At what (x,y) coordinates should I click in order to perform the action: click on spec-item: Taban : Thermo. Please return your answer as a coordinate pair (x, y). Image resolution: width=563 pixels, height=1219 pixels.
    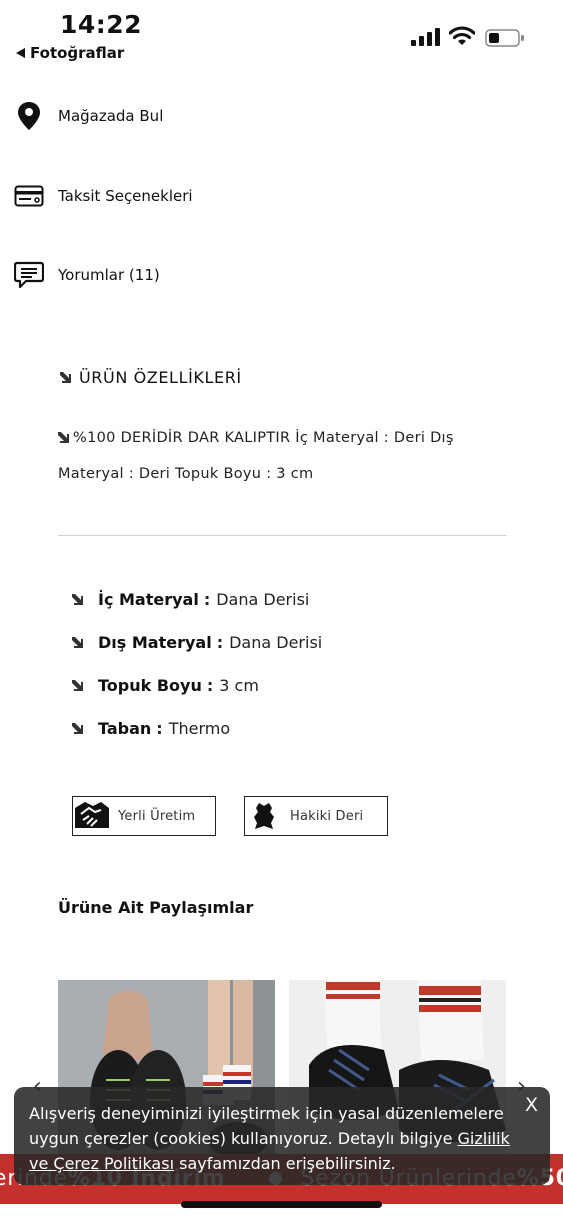
    Looking at the image, I should click on (151, 728).